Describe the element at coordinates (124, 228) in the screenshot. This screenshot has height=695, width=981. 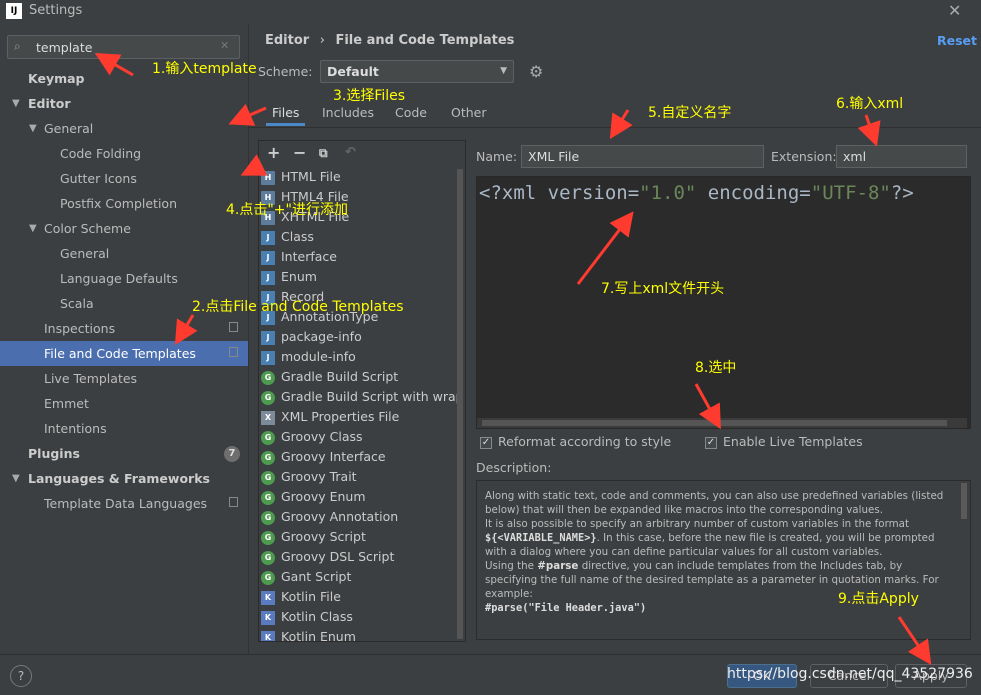
I see `sidebar-item-color-scheme: ▼ Color Scheme` at that location.